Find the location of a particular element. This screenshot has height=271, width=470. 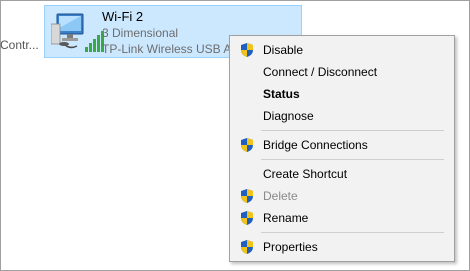

menu-item-label: Connect / Disconnect is located at coordinates (320, 72).